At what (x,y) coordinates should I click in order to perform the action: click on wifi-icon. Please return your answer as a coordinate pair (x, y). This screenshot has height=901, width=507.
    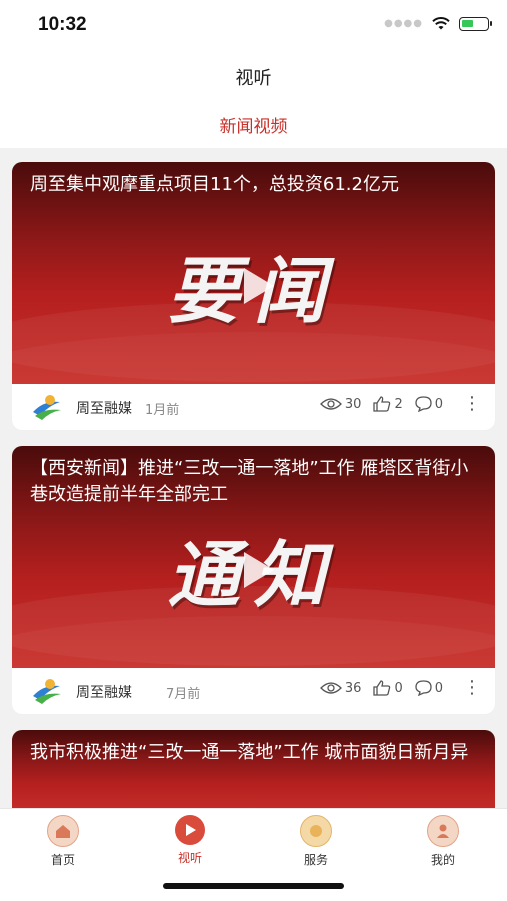
    Looking at the image, I should click on (441, 23).